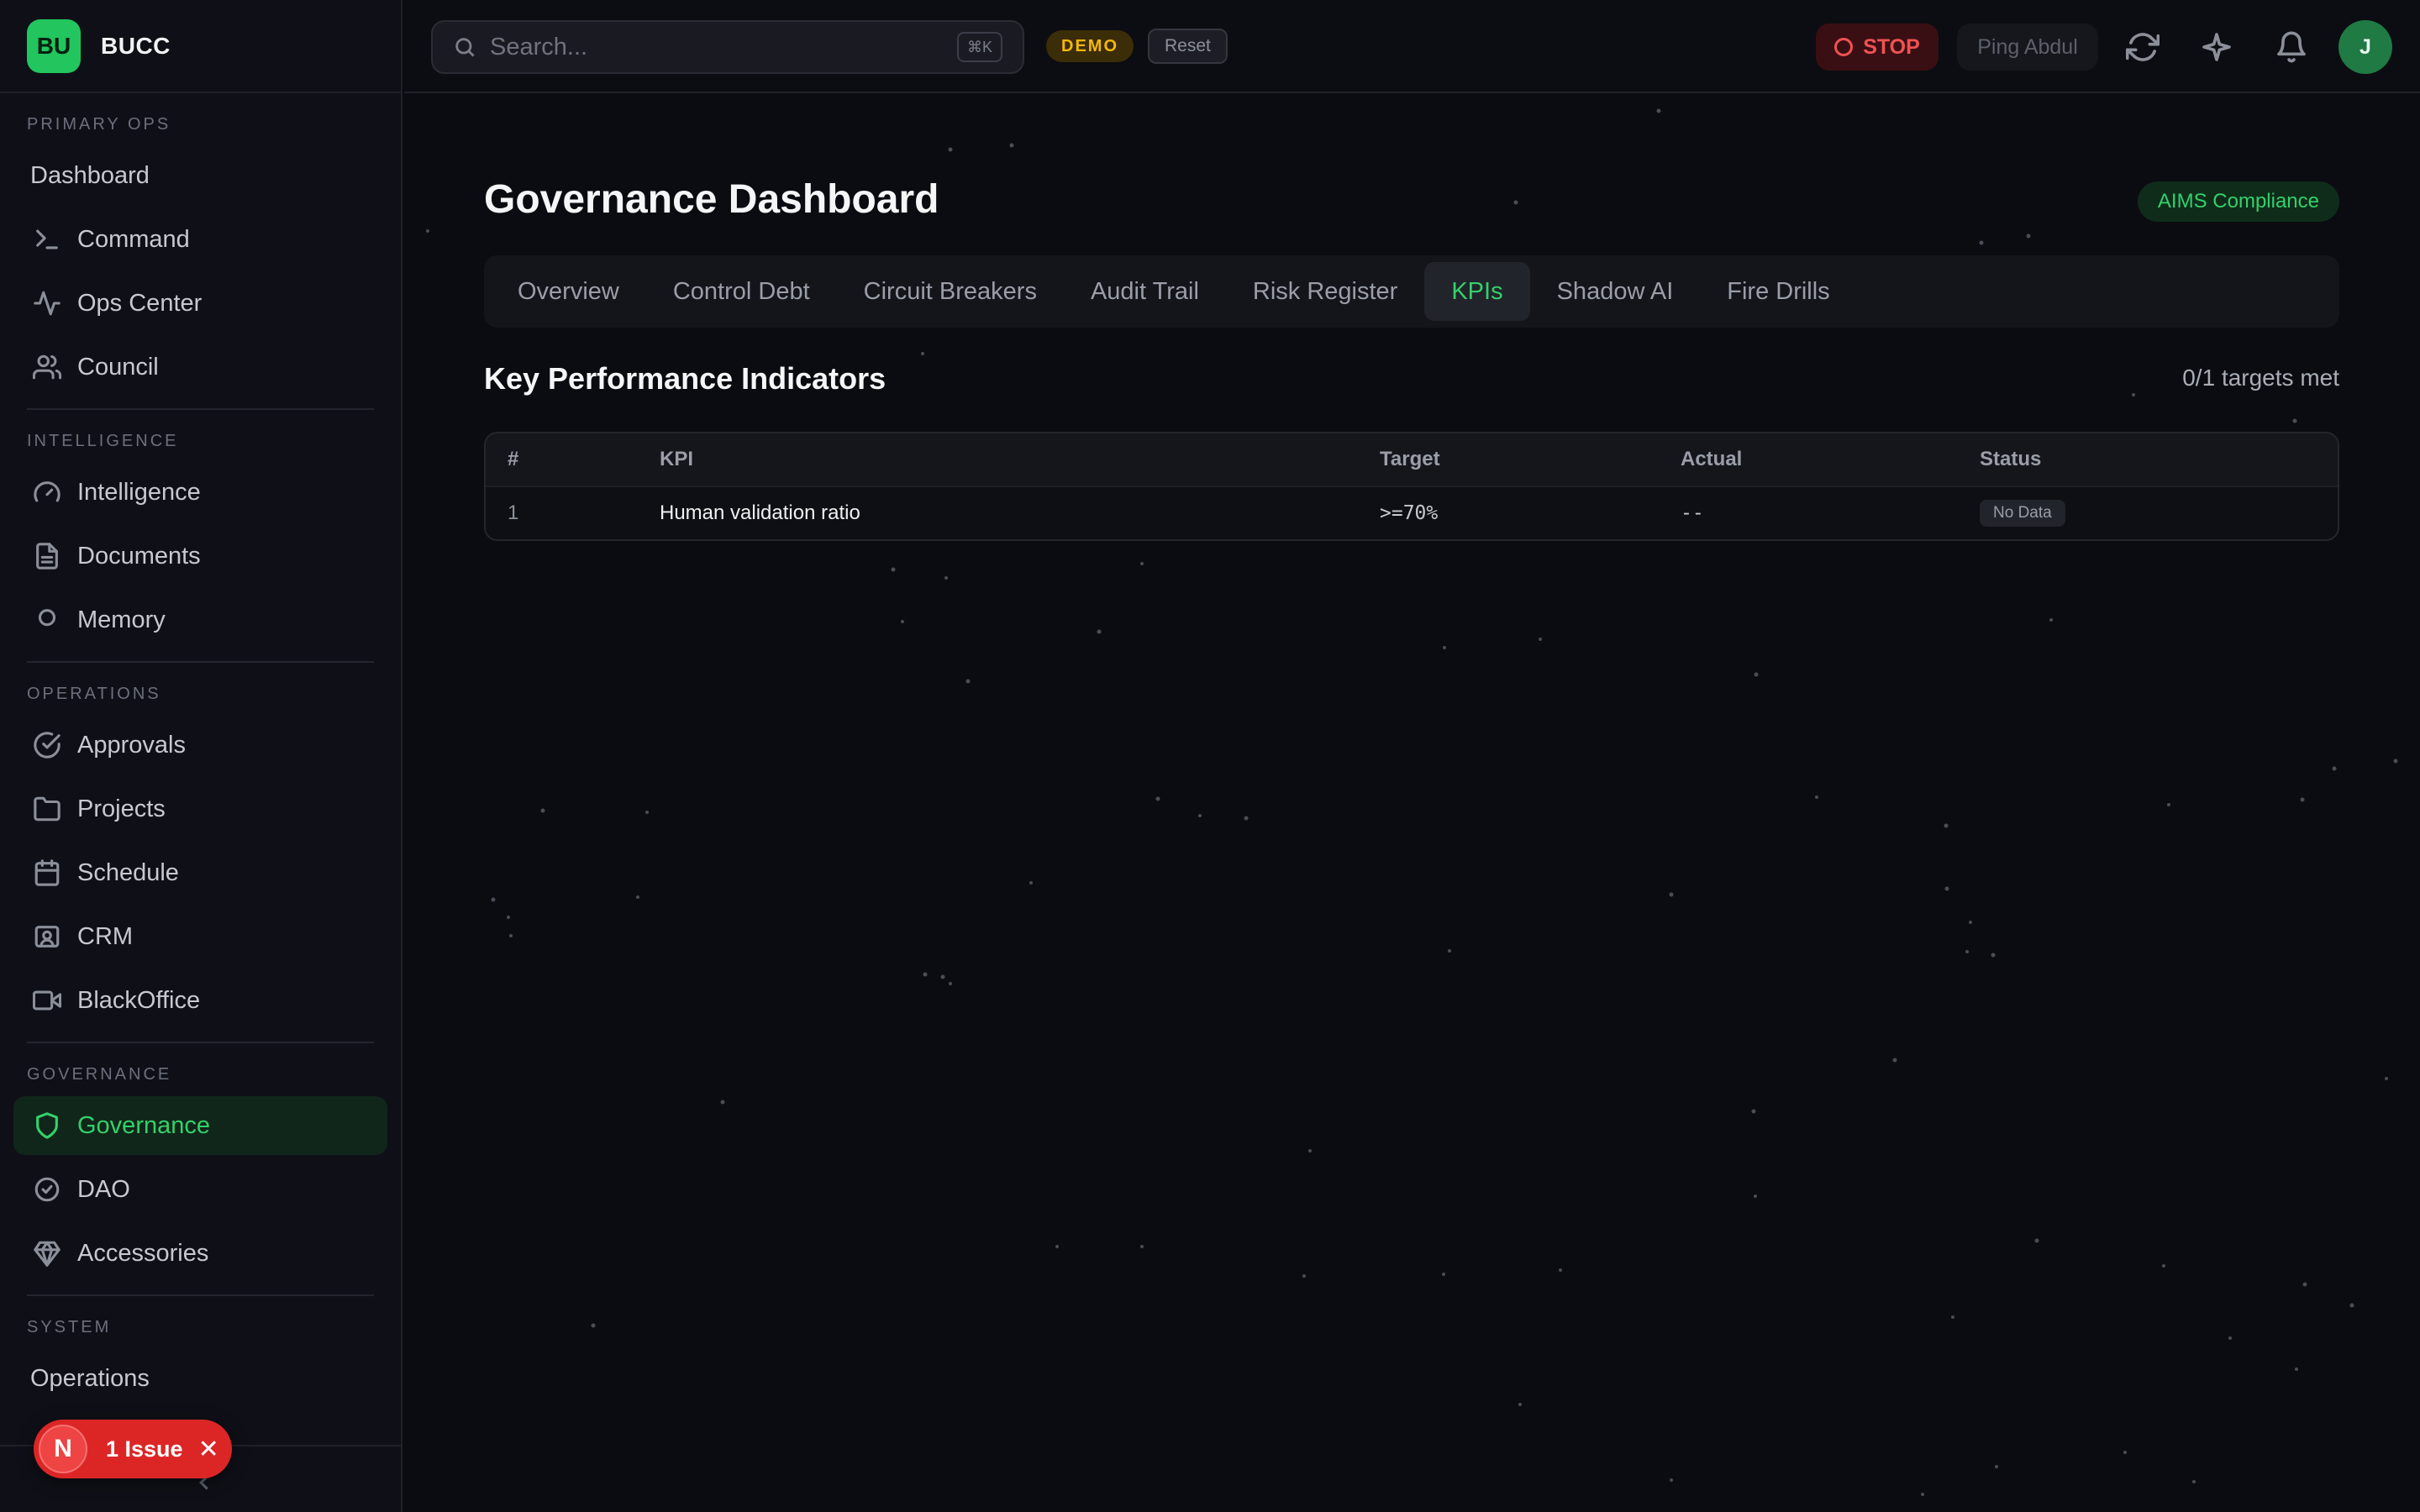 This screenshot has height=1512, width=2420. What do you see at coordinates (99, 124) in the screenshot?
I see `section-title-primary-ops: PRIMARY OPS` at bounding box center [99, 124].